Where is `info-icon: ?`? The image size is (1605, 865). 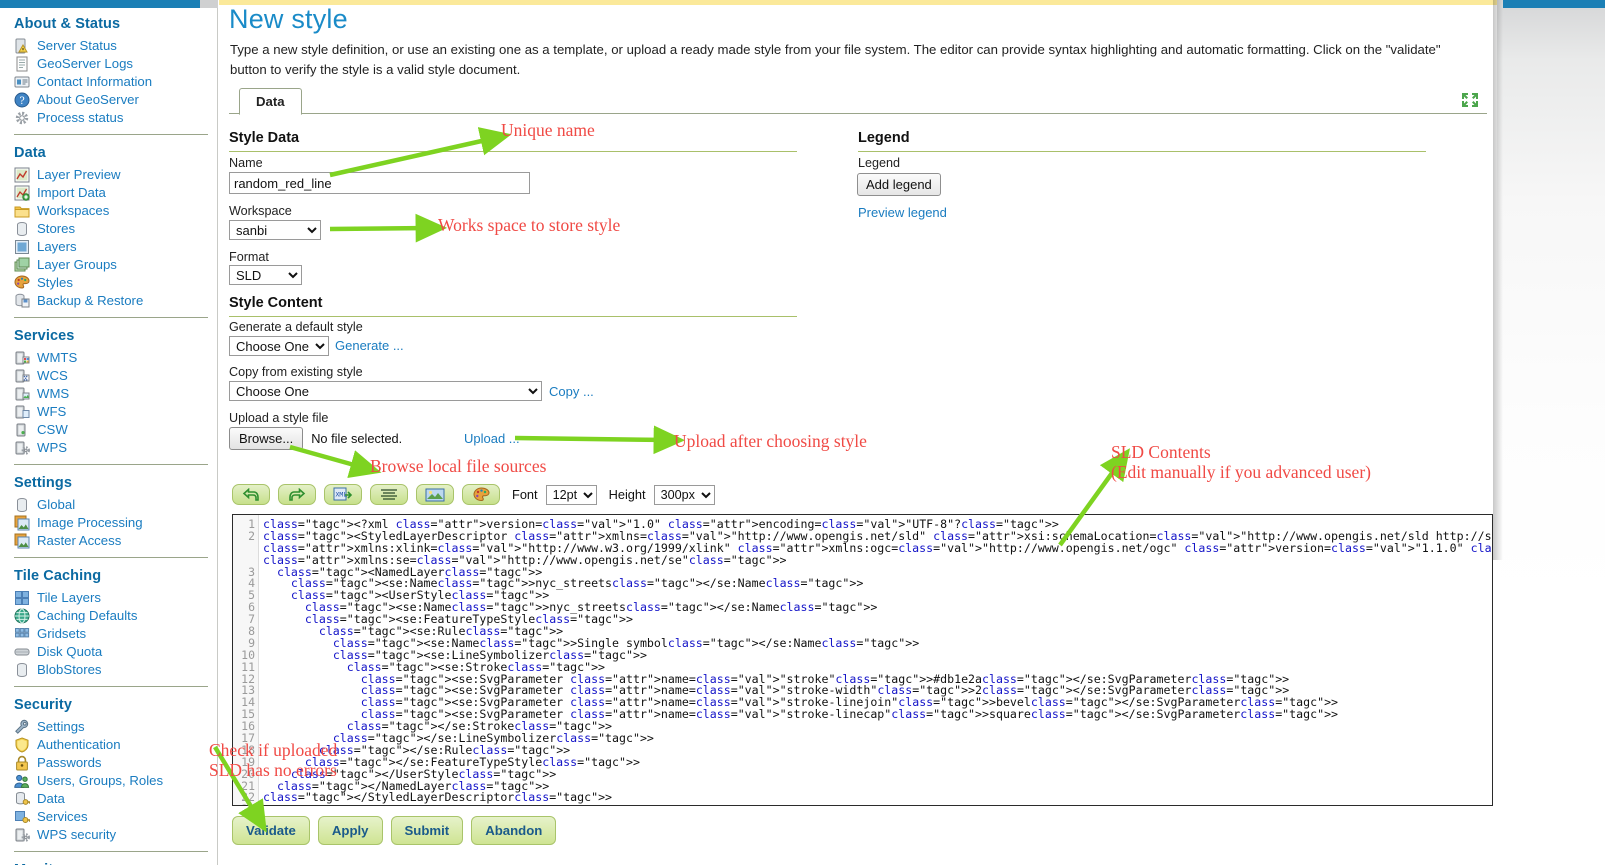 info-icon: ? is located at coordinates (22, 100).